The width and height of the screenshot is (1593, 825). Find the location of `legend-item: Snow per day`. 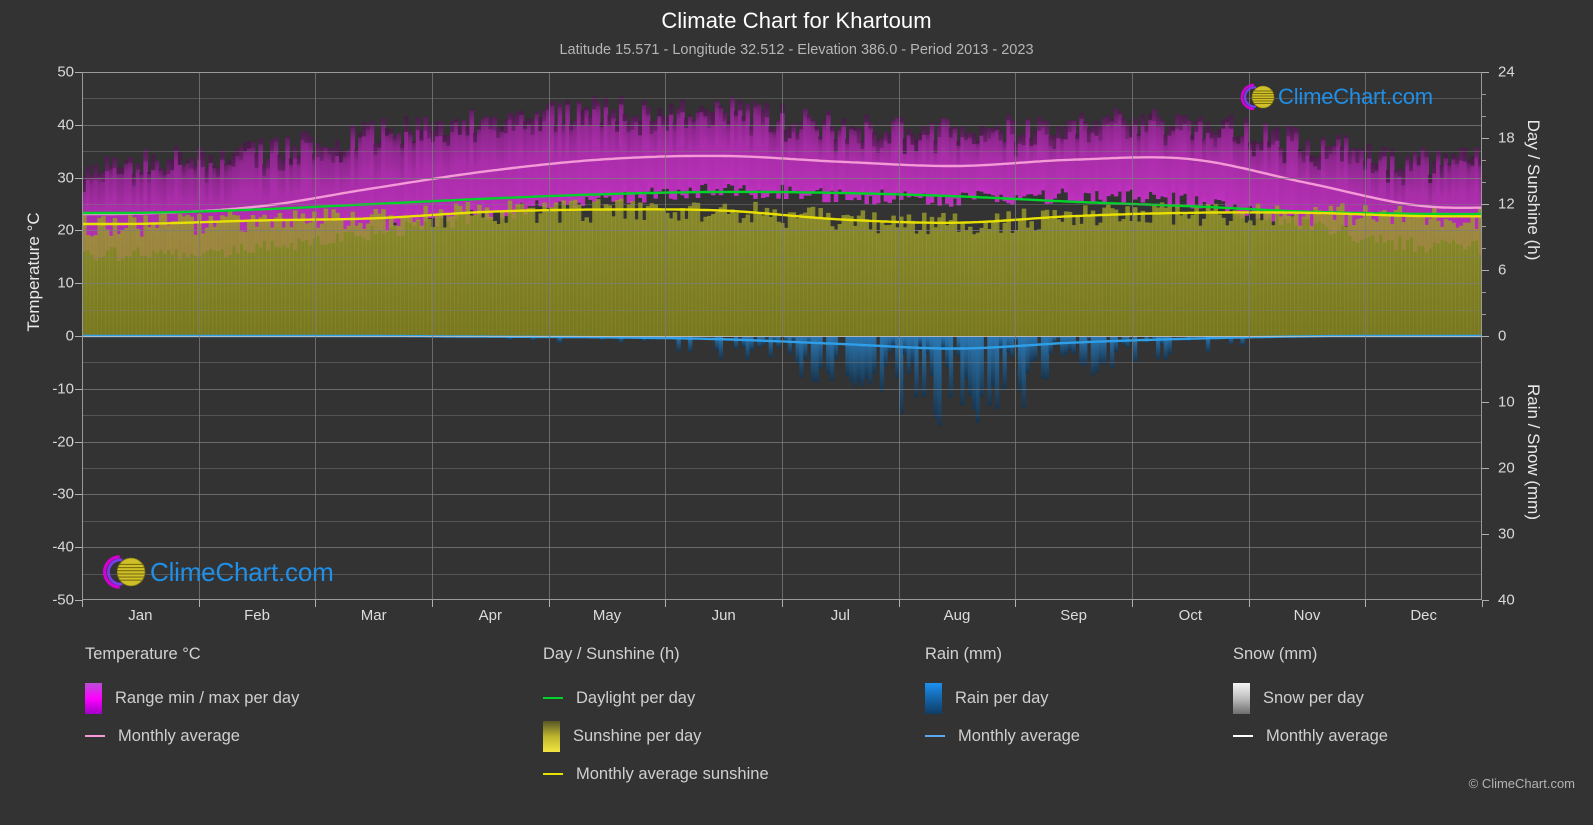

legend-item: Snow per day is located at coordinates (1310, 698).